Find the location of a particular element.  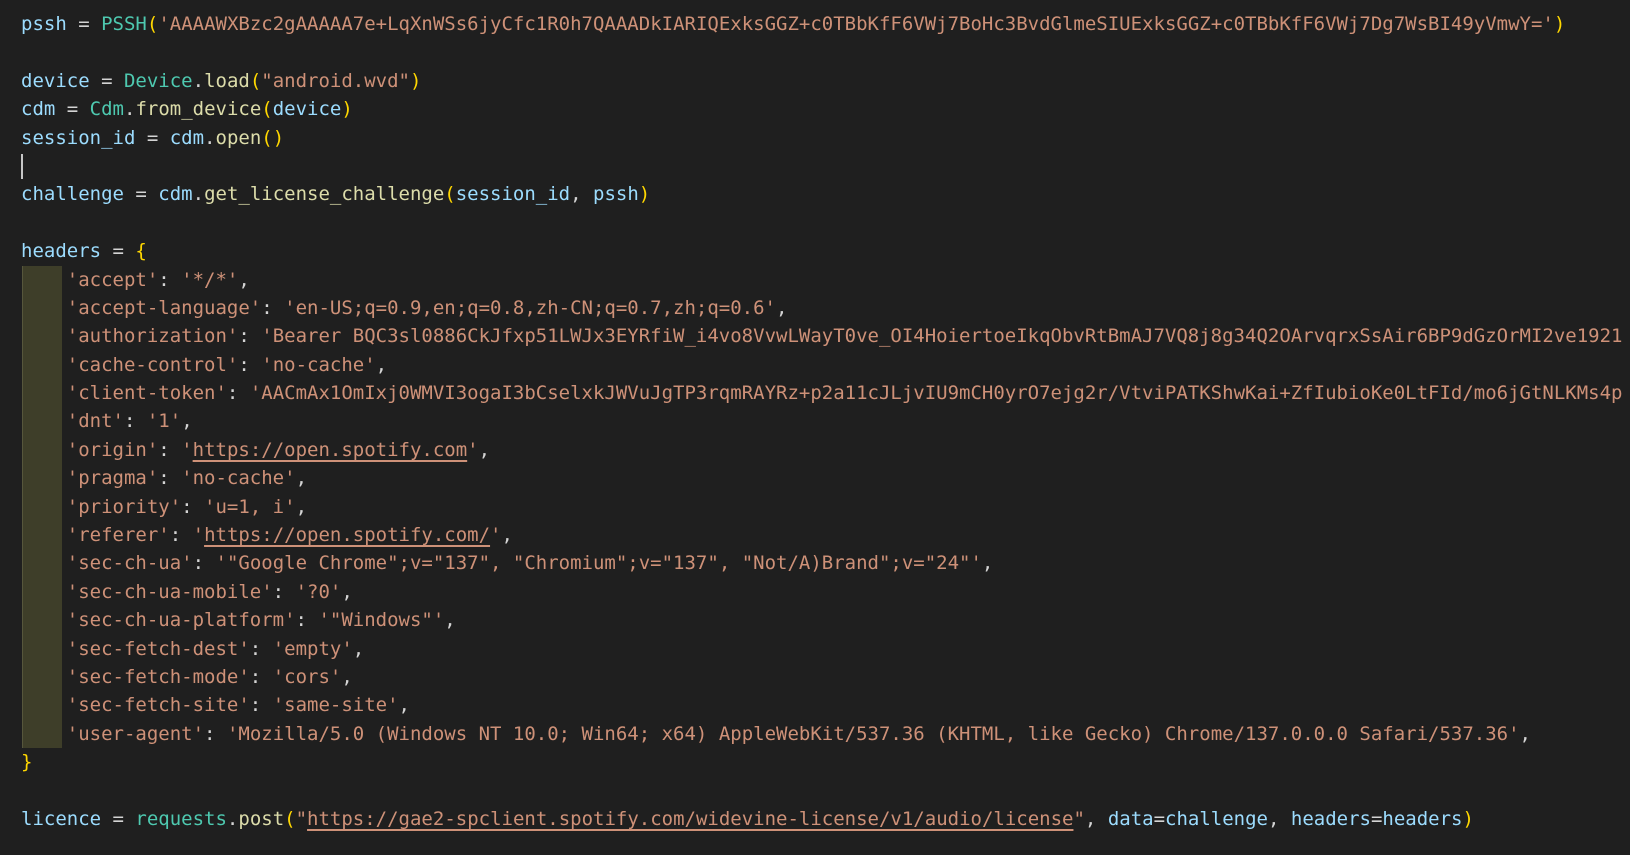

code-token: 'same-site' is located at coordinates (335, 705).